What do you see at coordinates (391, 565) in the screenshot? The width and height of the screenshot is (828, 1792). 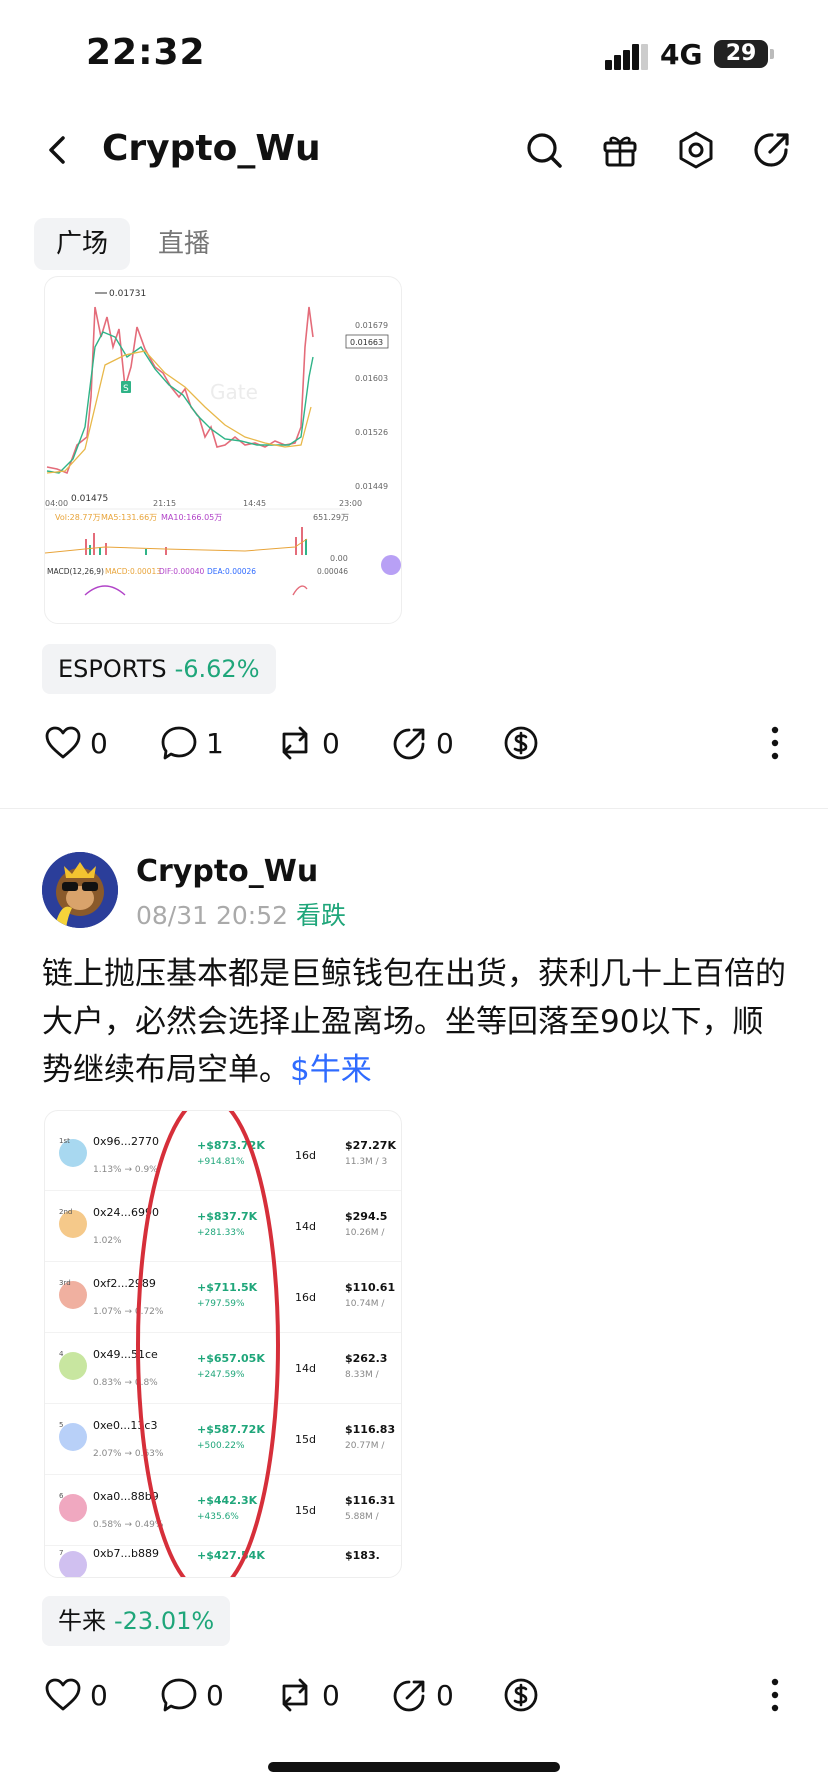 I see `chart-badge-icon` at bounding box center [391, 565].